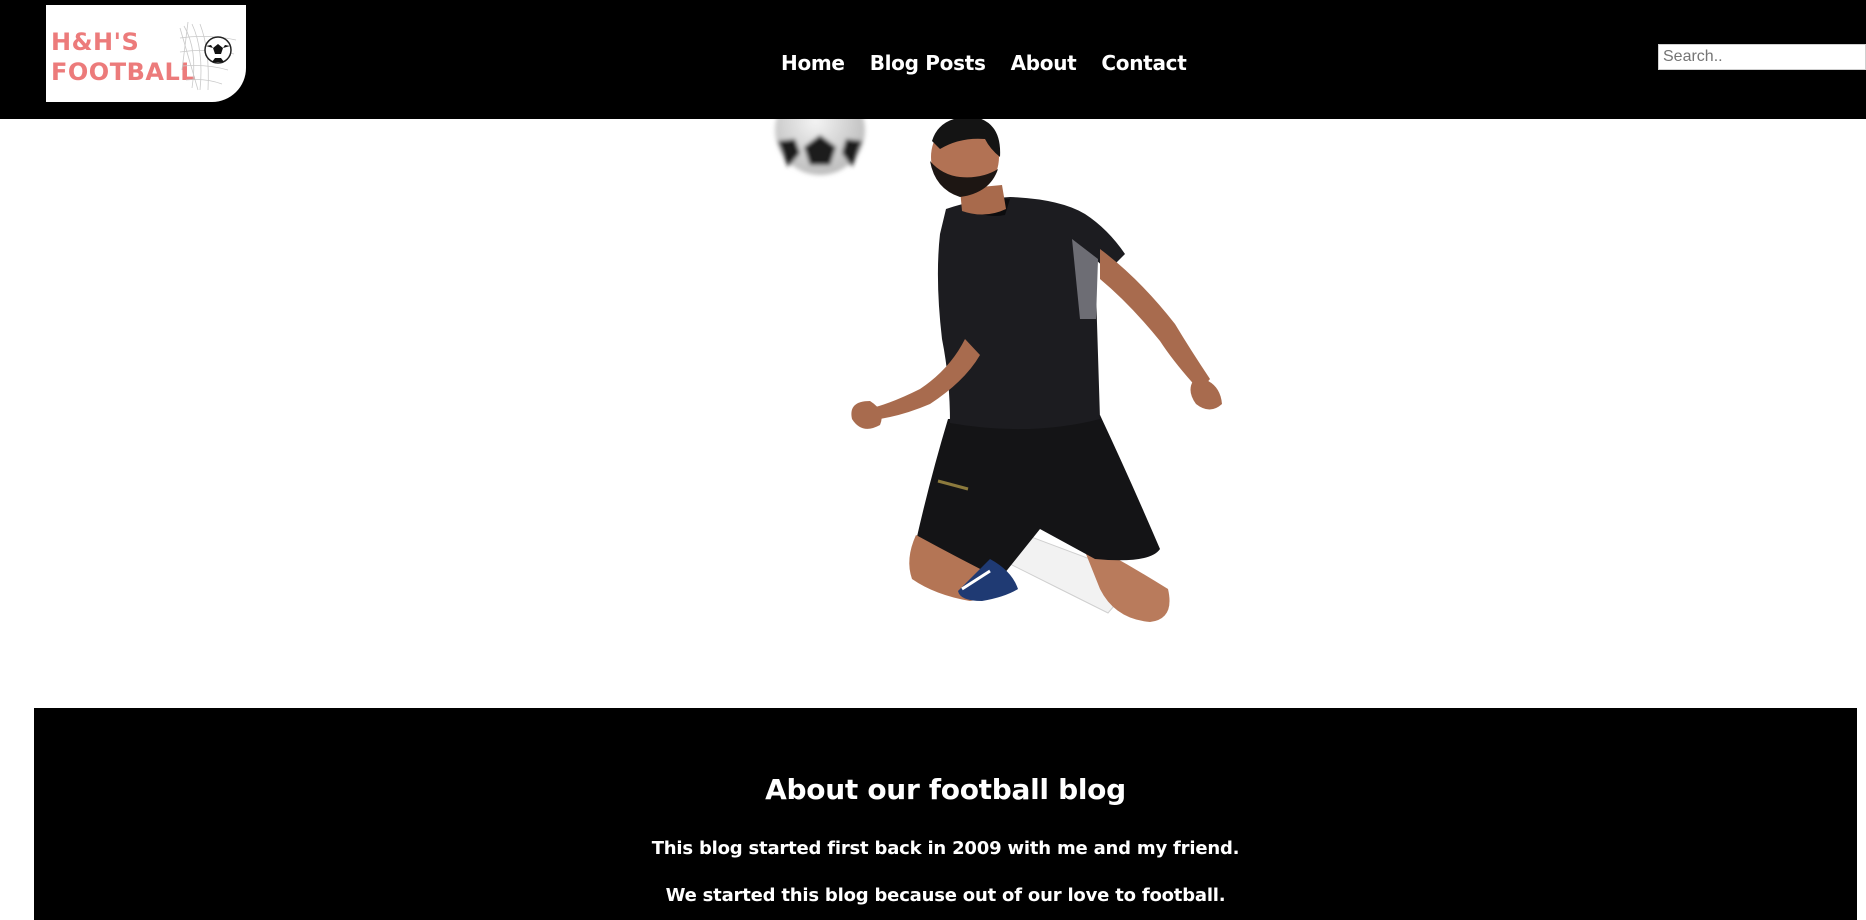 This screenshot has width=1866, height=920. Describe the element at coordinates (124, 72) in the screenshot. I see `logo-line-2: FOOTBALL` at that location.